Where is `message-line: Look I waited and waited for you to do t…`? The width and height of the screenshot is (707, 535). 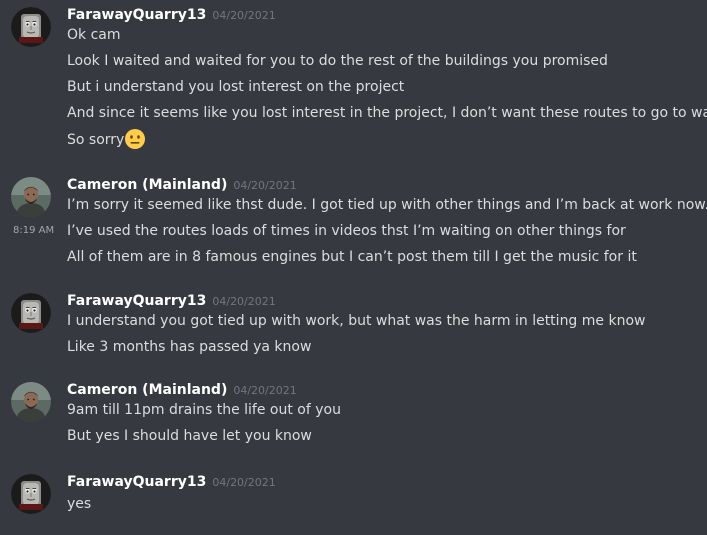 message-line: Look I waited and waited for you to do t… is located at coordinates (337, 61).